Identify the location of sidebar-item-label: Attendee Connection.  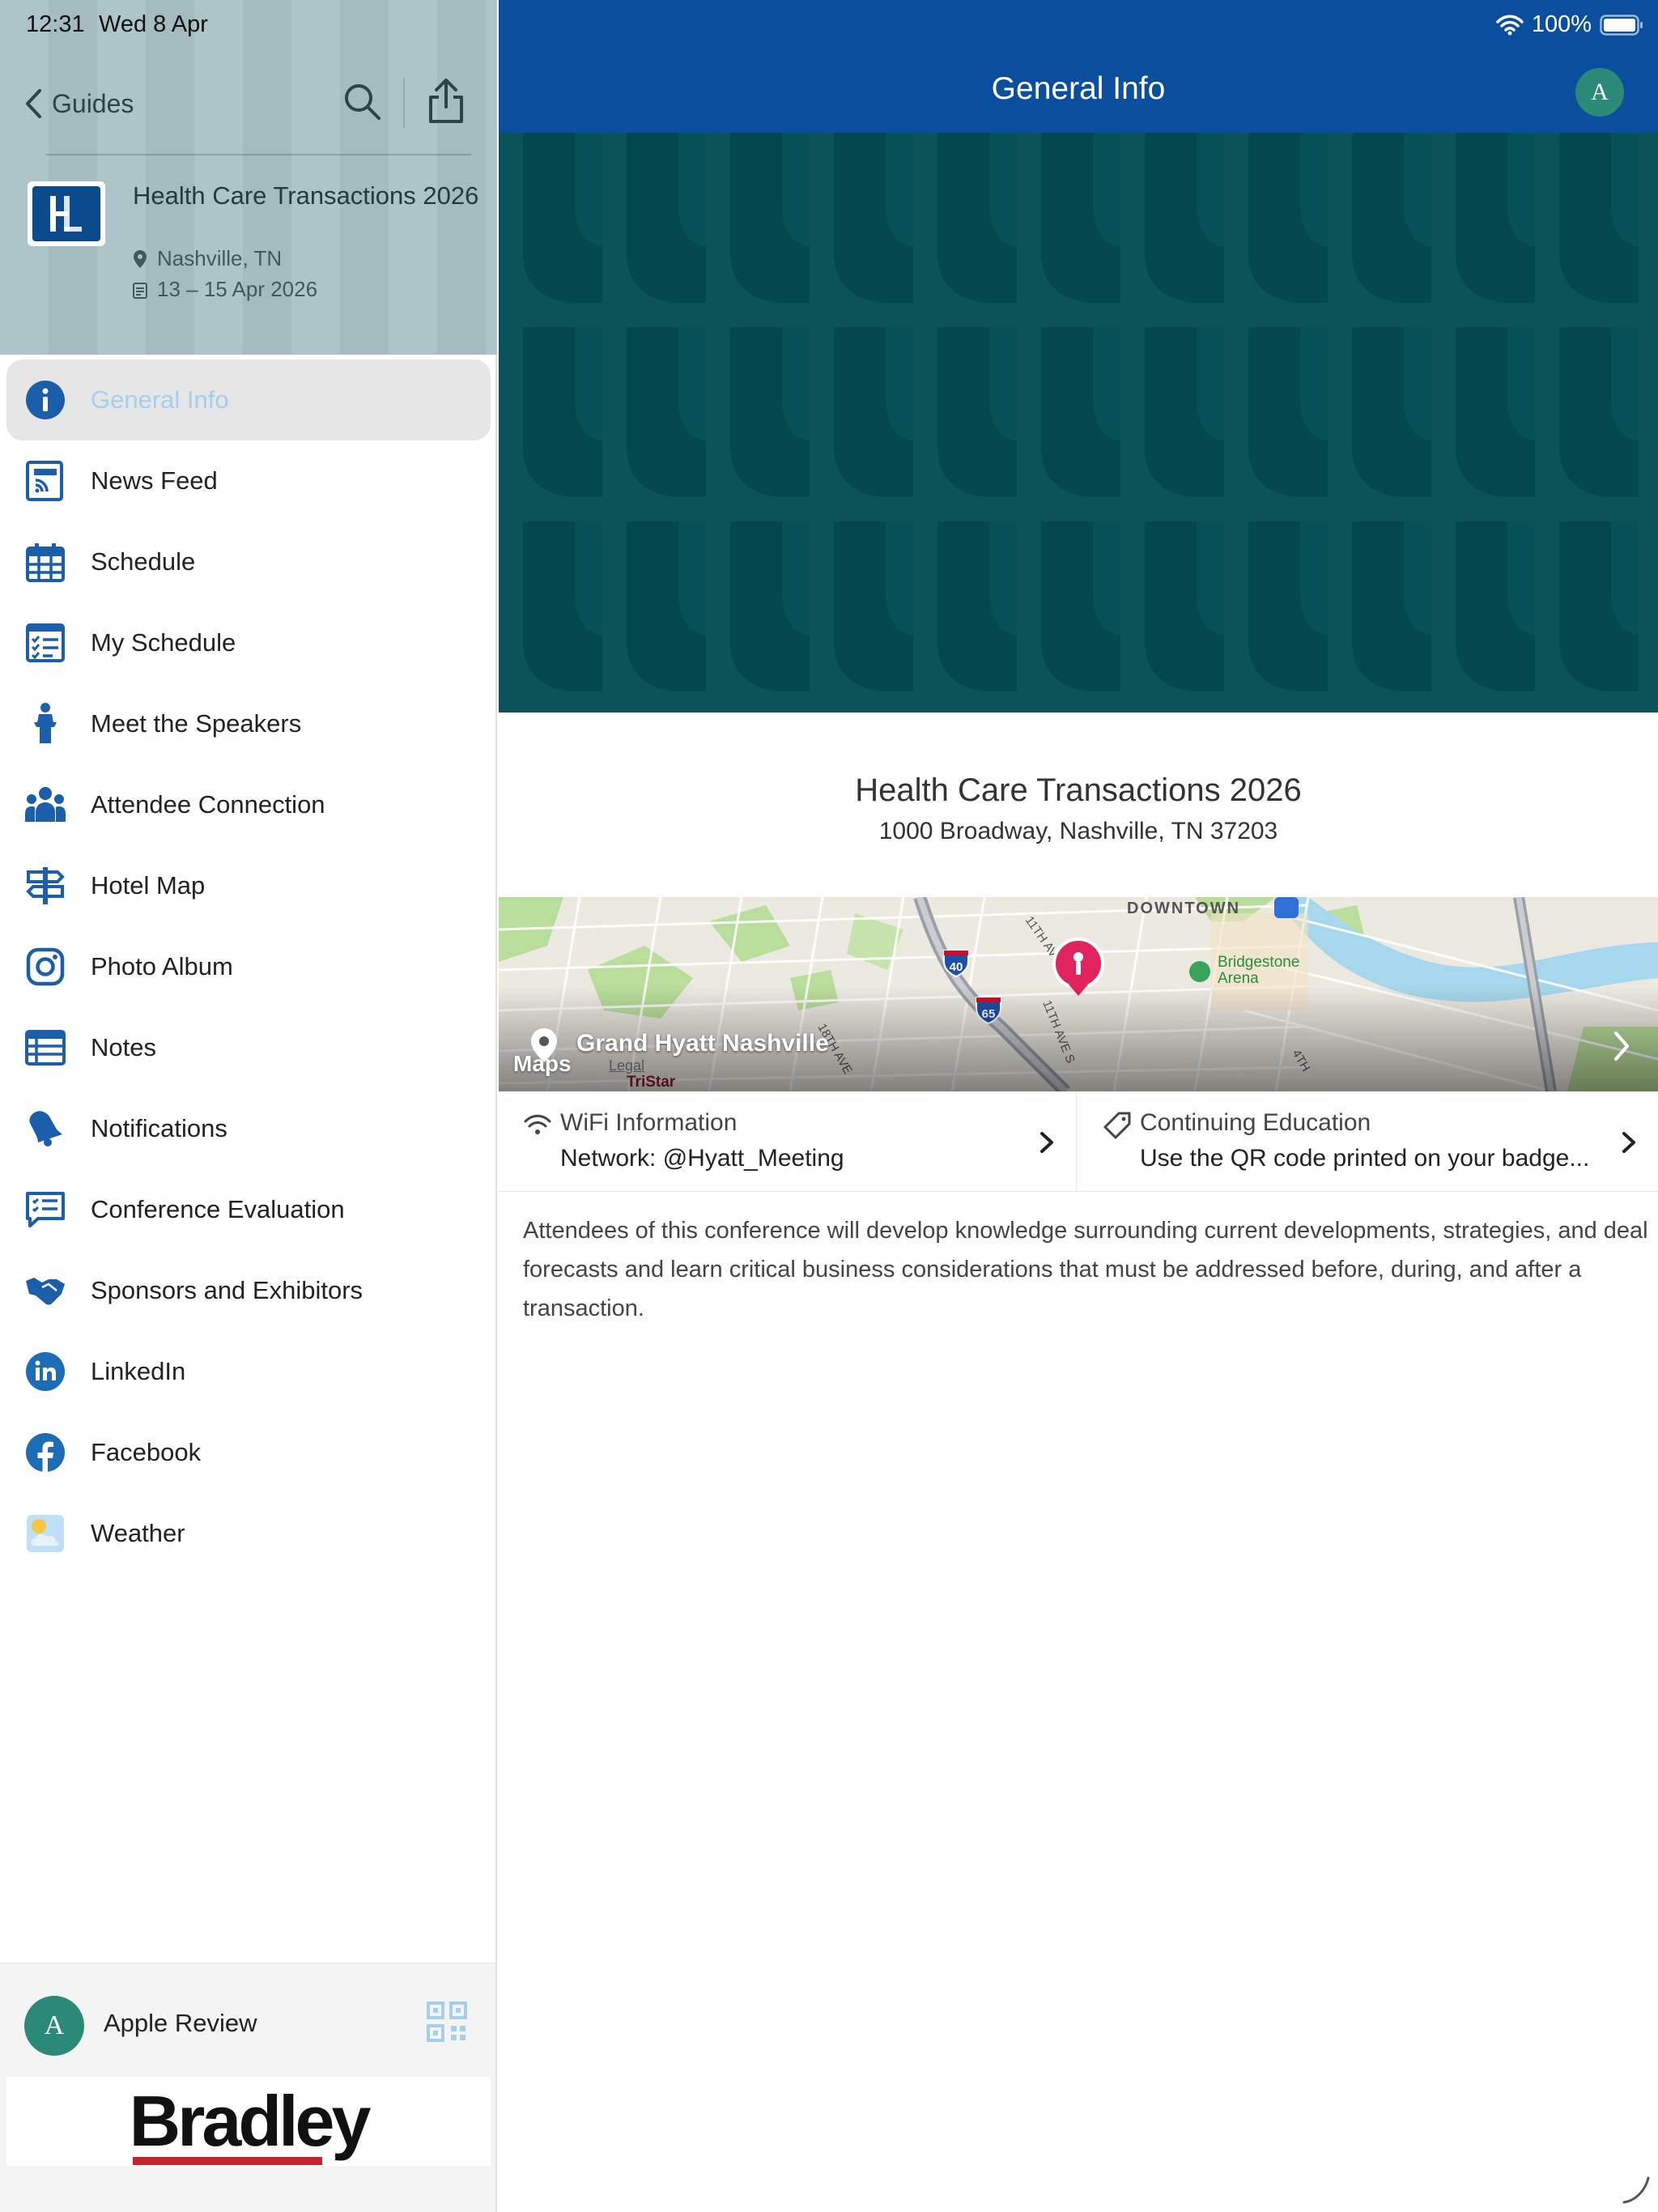
(208, 804).